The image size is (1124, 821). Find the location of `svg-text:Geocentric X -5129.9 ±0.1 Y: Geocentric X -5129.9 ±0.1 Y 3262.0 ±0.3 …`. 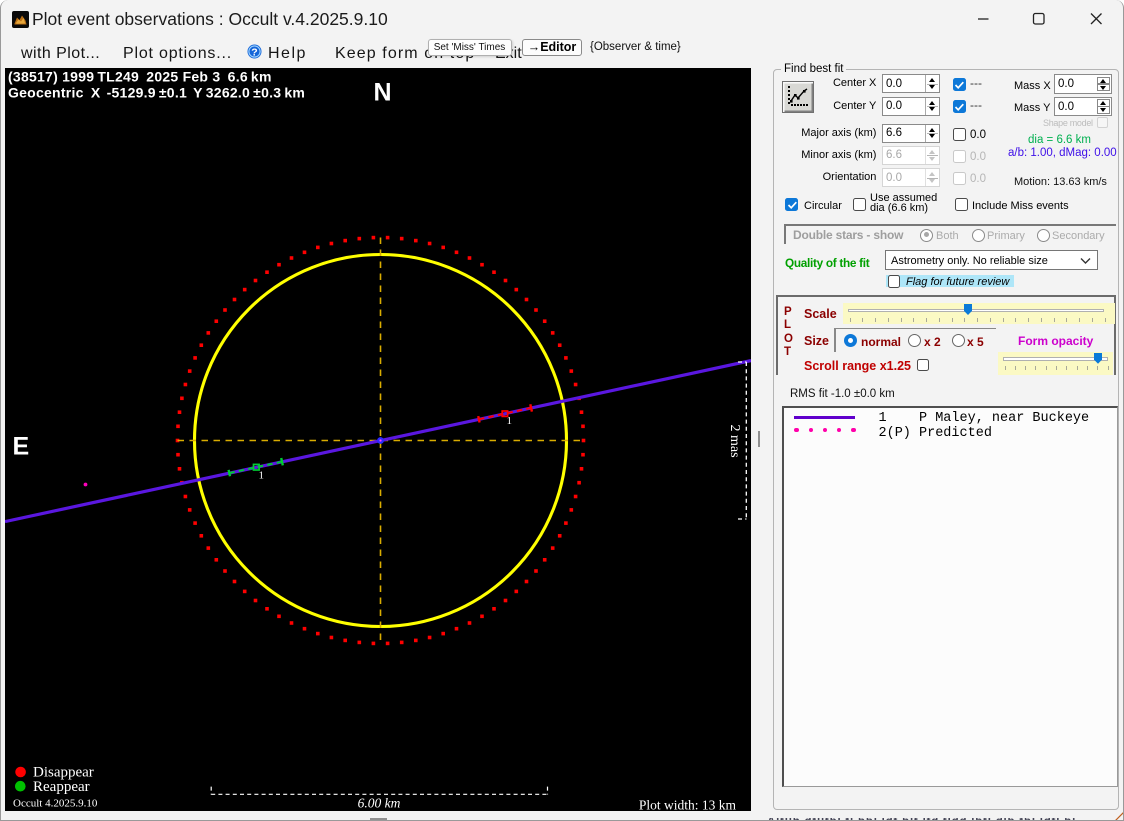

svg-text:Geocentric X -5129.9 ±0.1 Y: Geocentric X -5129.9 ±0.1 Y 3262.0 ±0.3 … is located at coordinates (156, 93).